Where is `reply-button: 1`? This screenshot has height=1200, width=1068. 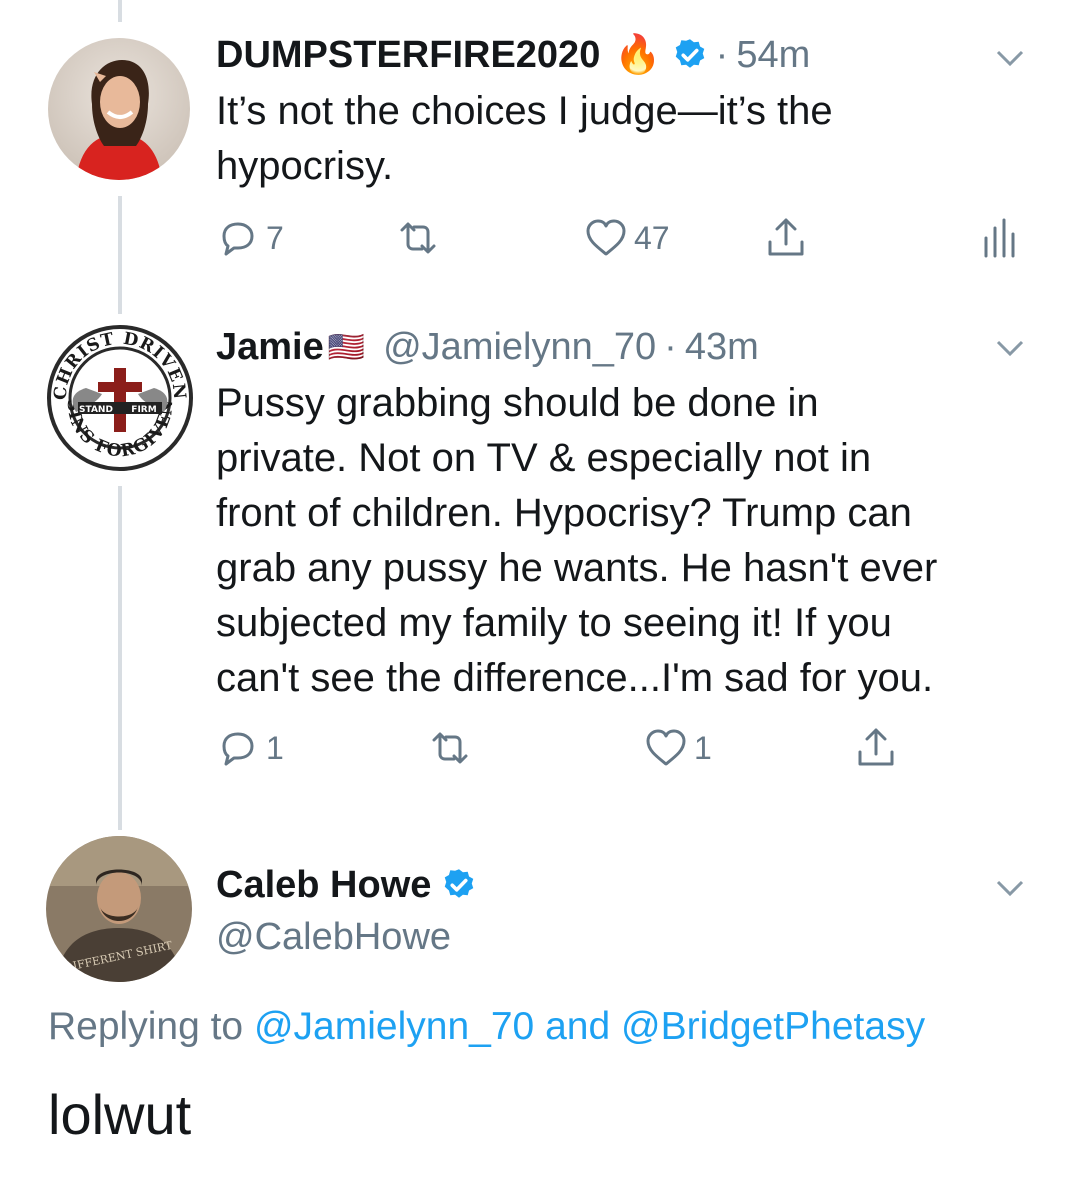
reply-button: 1 is located at coordinates (250, 748).